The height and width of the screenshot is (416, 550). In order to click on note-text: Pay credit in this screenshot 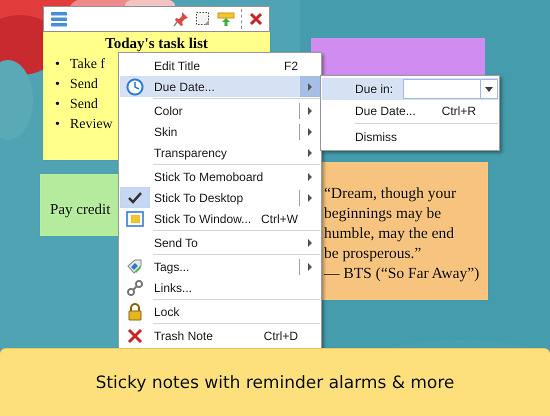, I will do `click(80, 210)`.